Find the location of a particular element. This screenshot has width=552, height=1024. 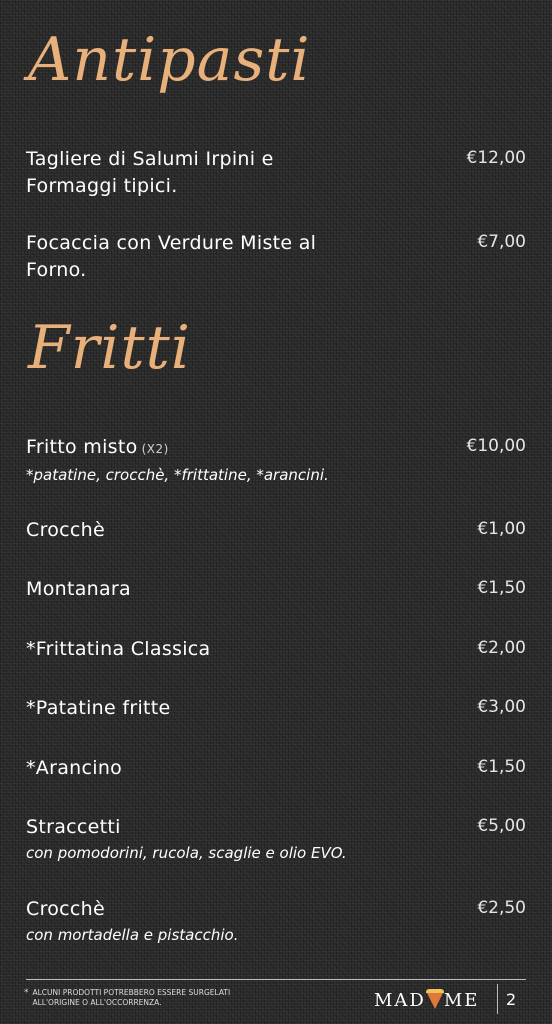

item-price: €5,00 is located at coordinates (501, 826).